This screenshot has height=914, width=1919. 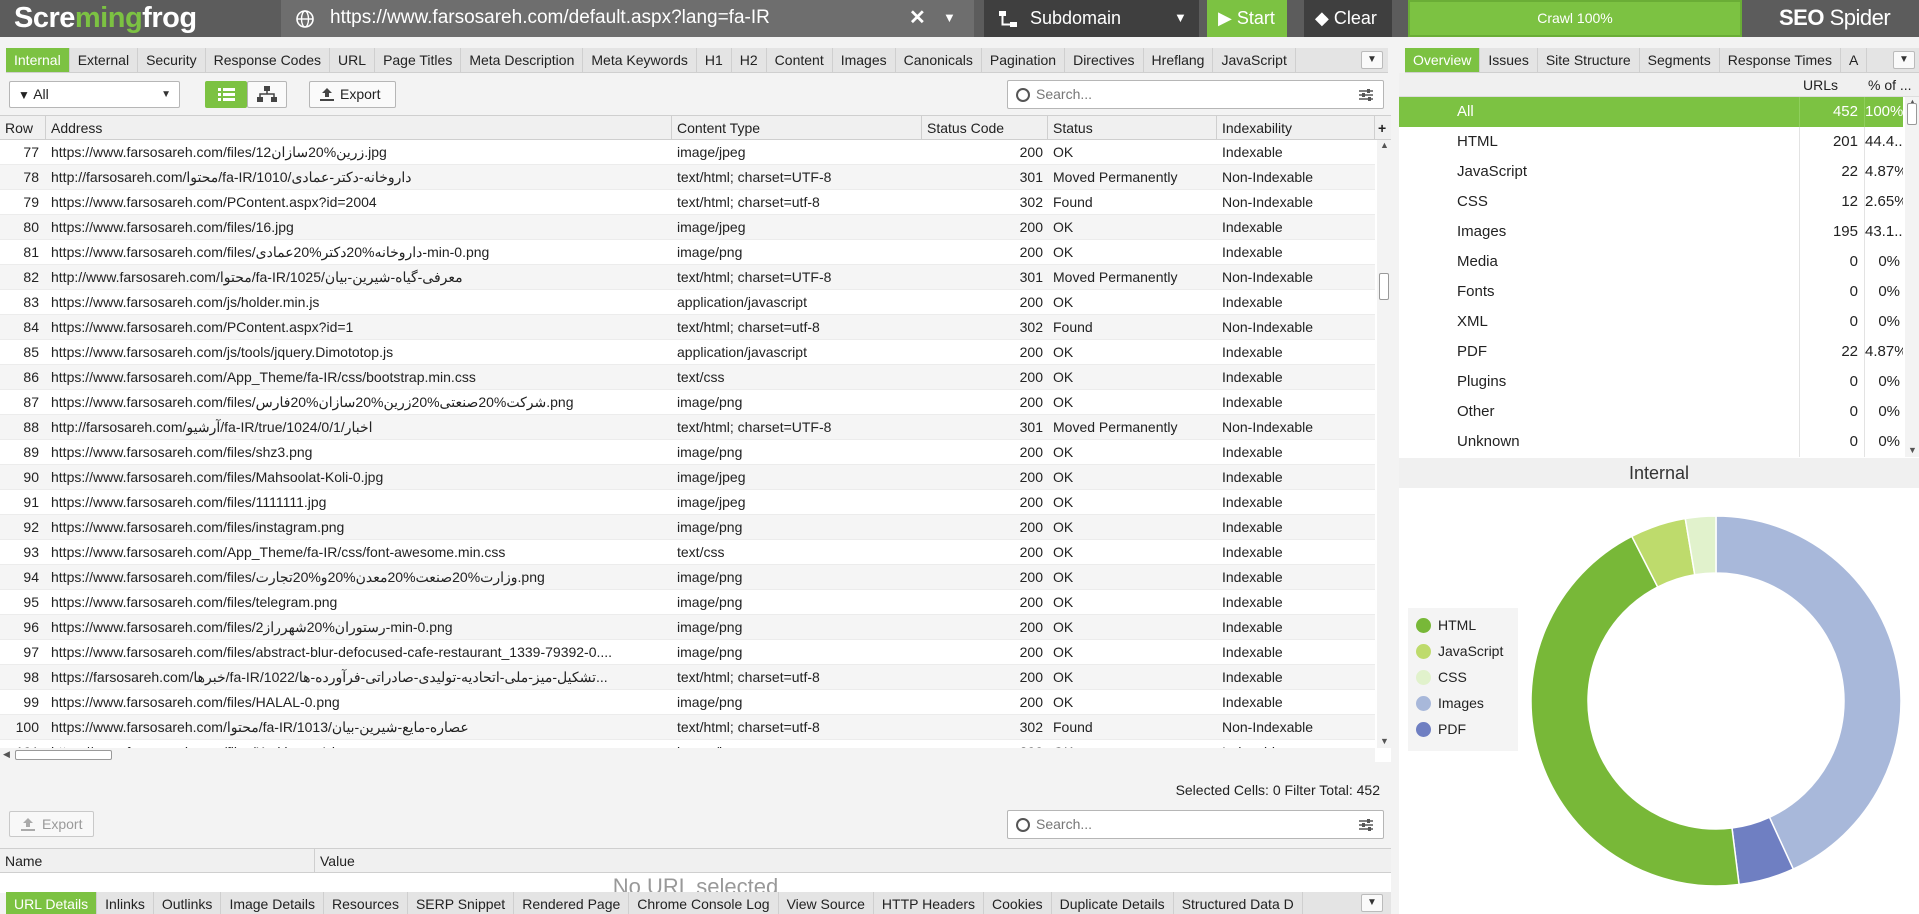 I want to click on tab-directives: Directives, so click(x=1104, y=60).